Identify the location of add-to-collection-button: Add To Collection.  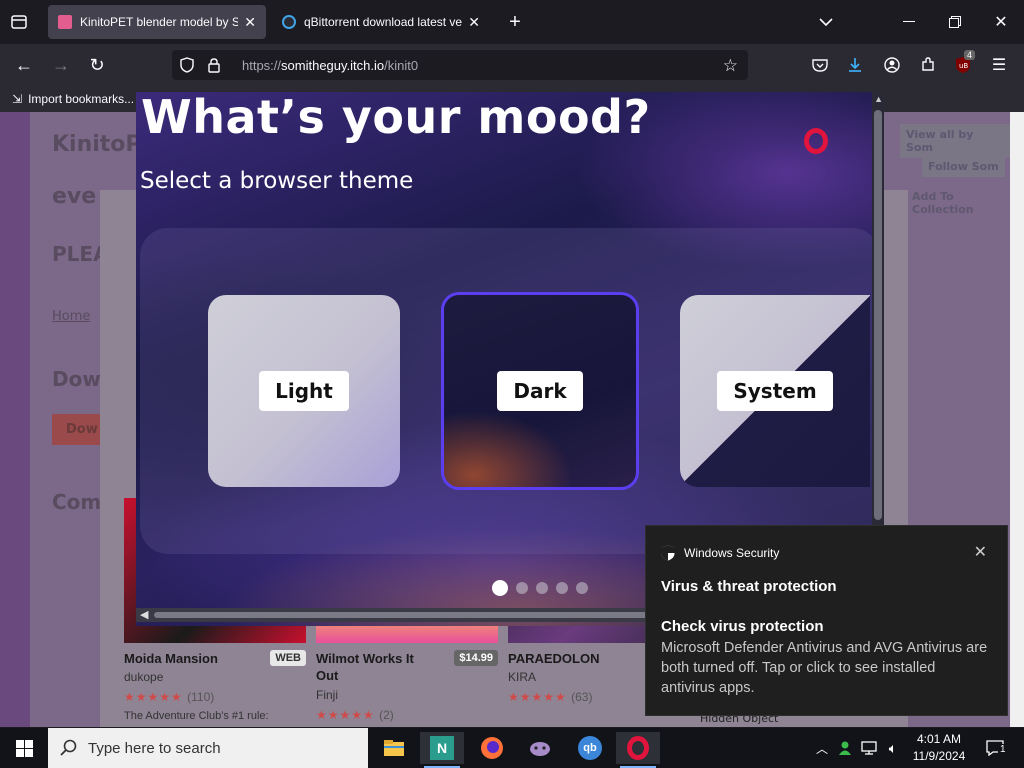
(961, 203).